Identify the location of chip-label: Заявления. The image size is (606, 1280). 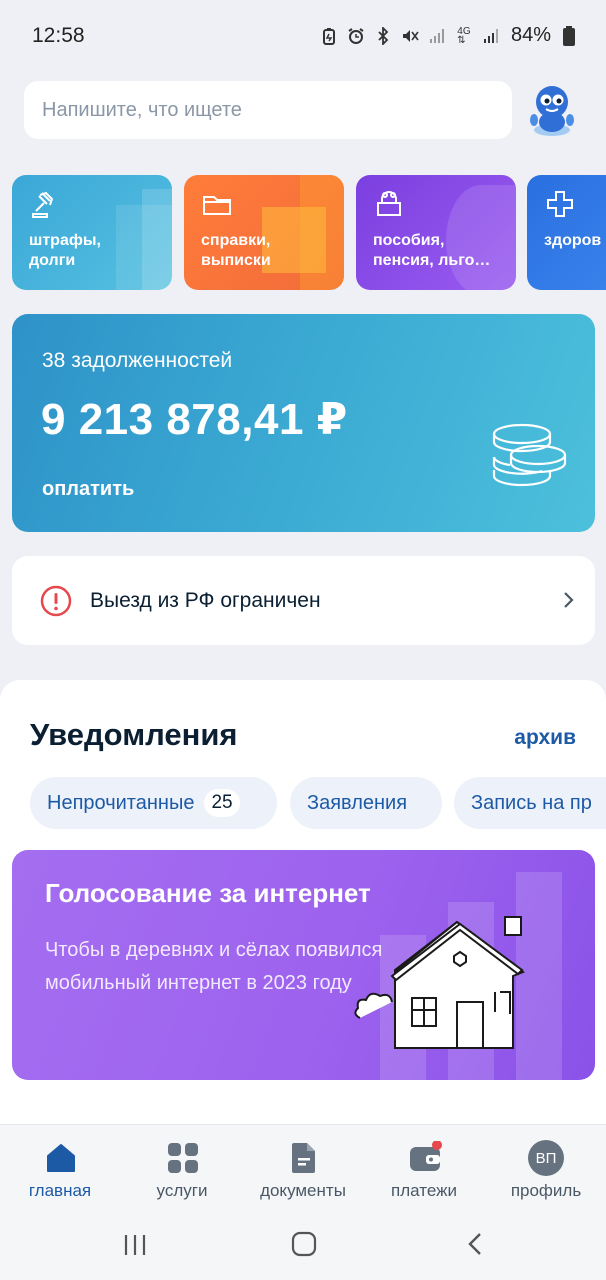
(357, 802).